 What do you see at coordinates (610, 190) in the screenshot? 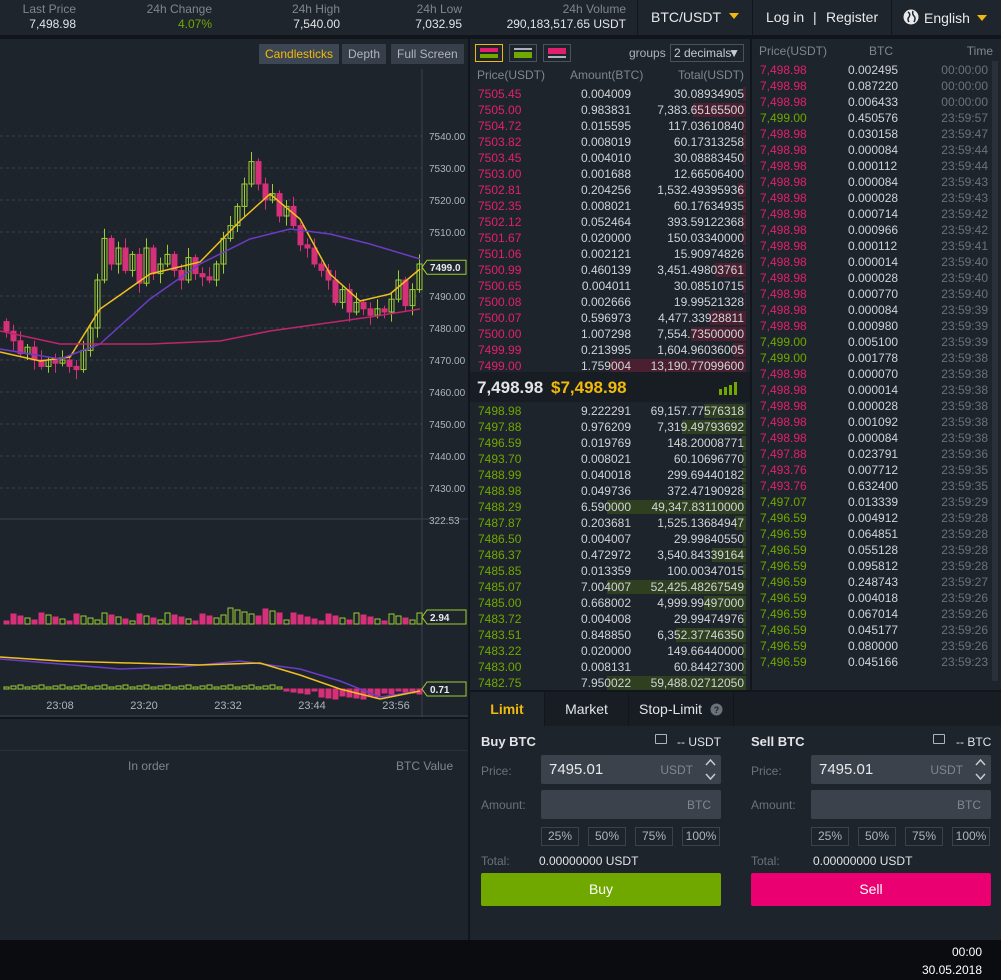
I see `ask-row: 7502.81 0.204256 1,532.49395936` at bounding box center [610, 190].